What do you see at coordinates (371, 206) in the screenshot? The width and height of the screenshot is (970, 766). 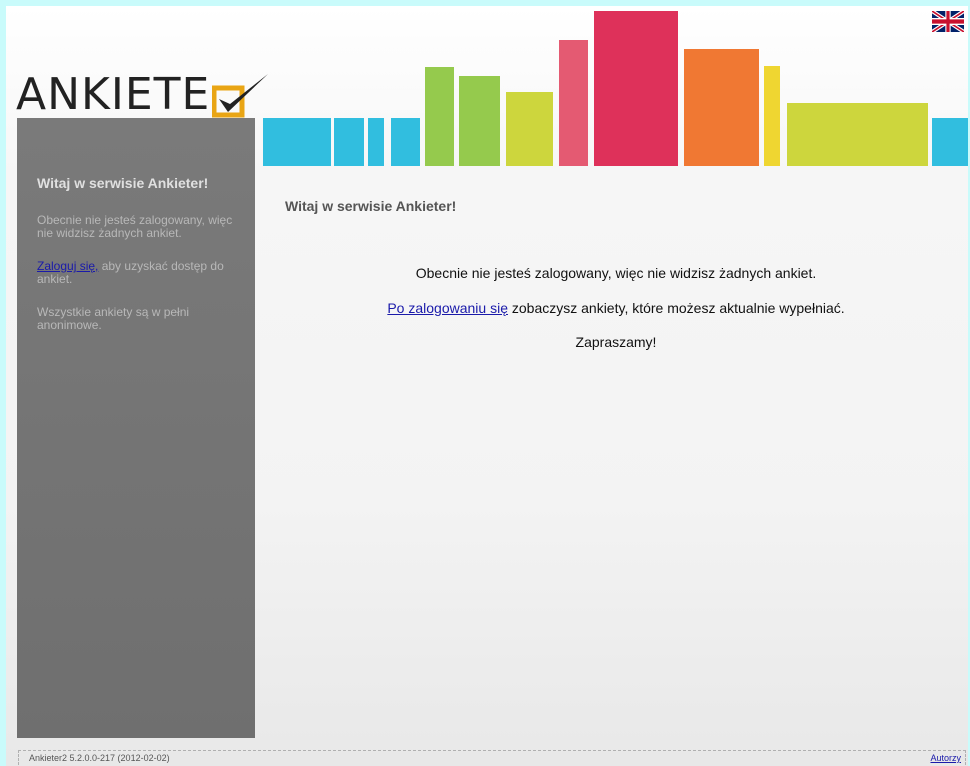 I see `page-title: Witaj w serwisie Ankieter!` at bounding box center [371, 206].